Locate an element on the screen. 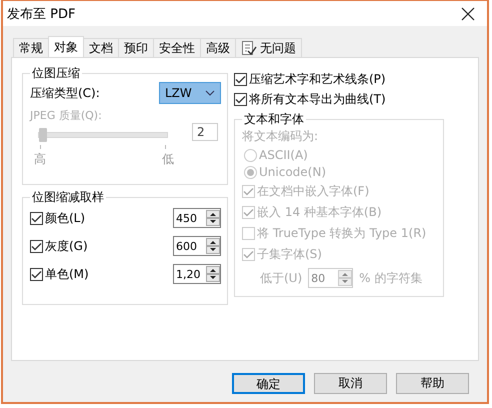  checkbox-label: 在文档中嵌入字体(F) is located at coordinates (313, 191).